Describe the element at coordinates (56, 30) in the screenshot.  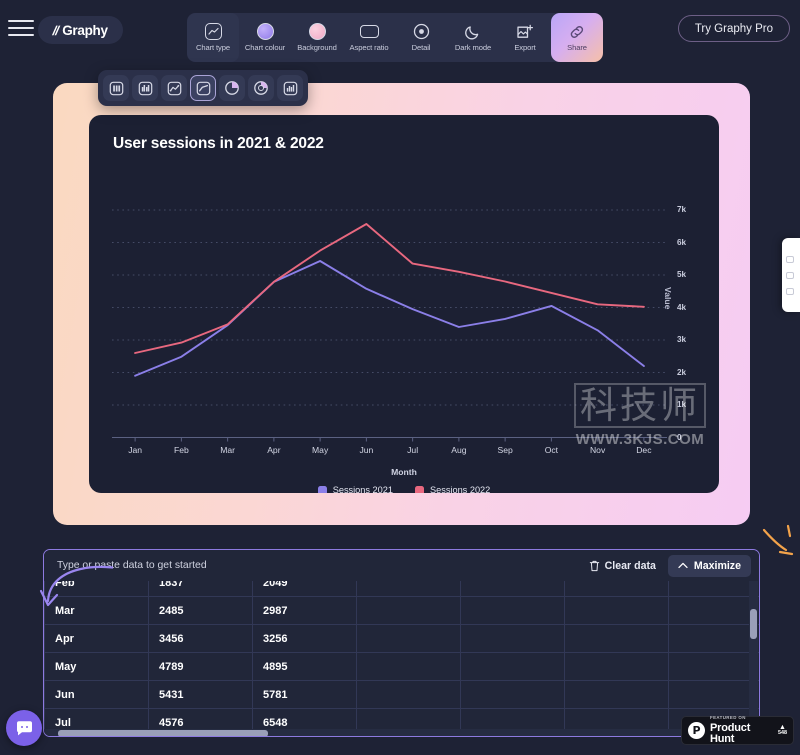
I see `logo-slash-icon: //` at that location.